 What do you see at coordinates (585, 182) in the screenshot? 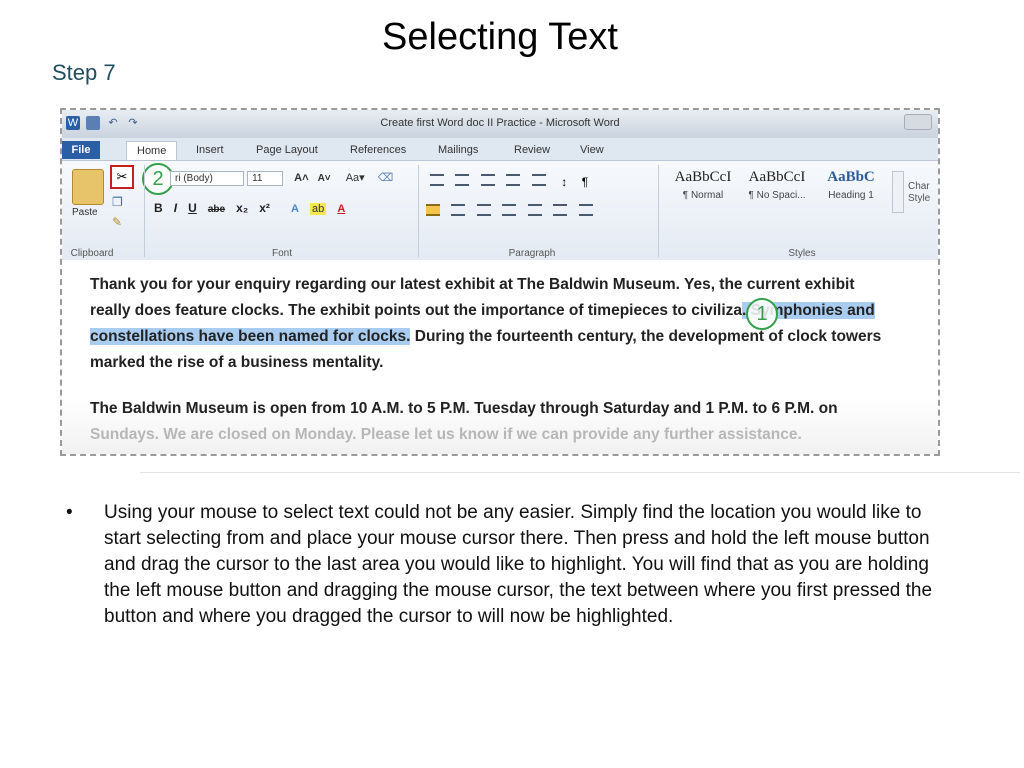
I see `pilcrow-icon: ¶` at bounding box center [585, 182].